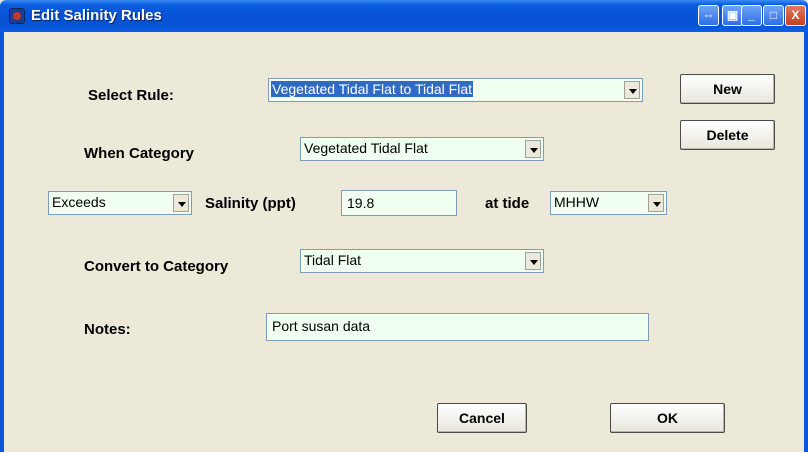 Image resolution: width=808 pixels, height=452 pixels. Describe the element at coordinates (795, 15) in the screenshot. I see `close-icon: X` at that location.